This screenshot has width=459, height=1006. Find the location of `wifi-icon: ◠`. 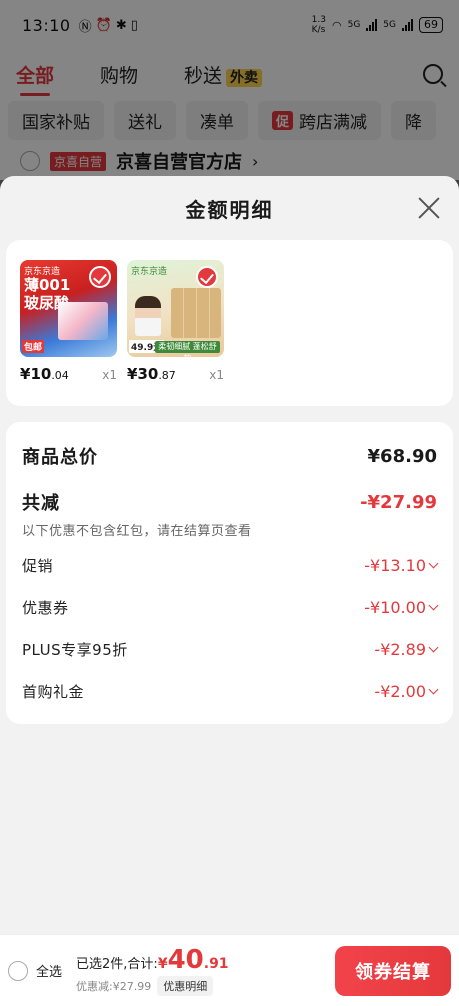

wifi-icon: ◠ is located at coordinates (336, 25).